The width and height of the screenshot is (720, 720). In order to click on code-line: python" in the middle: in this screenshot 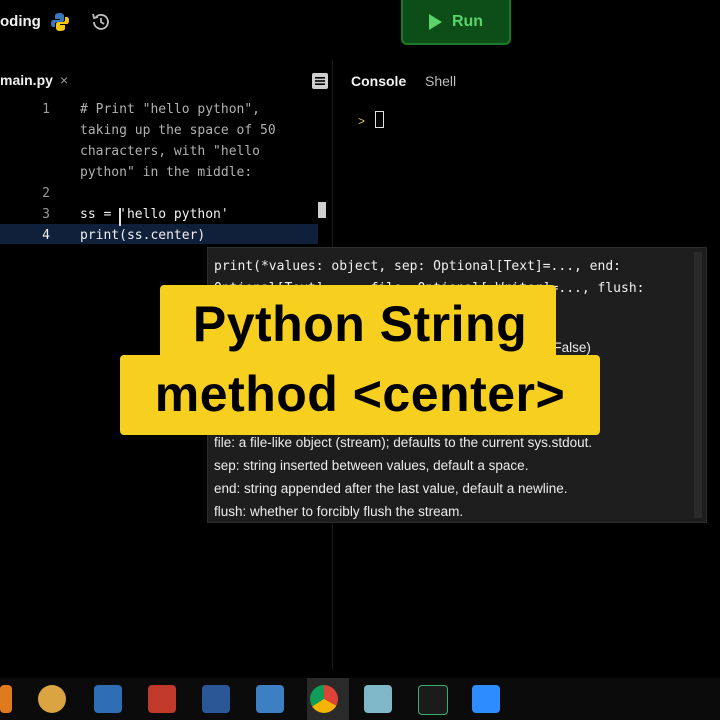, I will do `click(166, 172)`.